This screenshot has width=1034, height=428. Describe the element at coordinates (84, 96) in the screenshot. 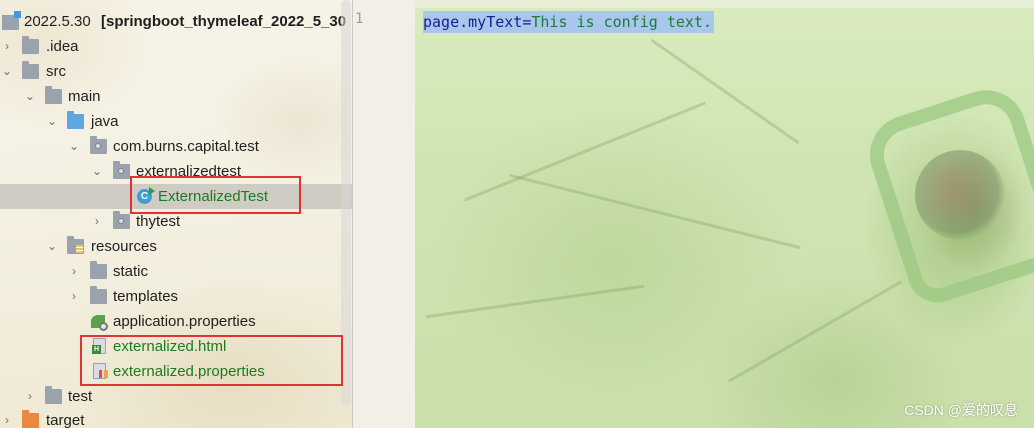

I see `tree-label-main: main` at that location.